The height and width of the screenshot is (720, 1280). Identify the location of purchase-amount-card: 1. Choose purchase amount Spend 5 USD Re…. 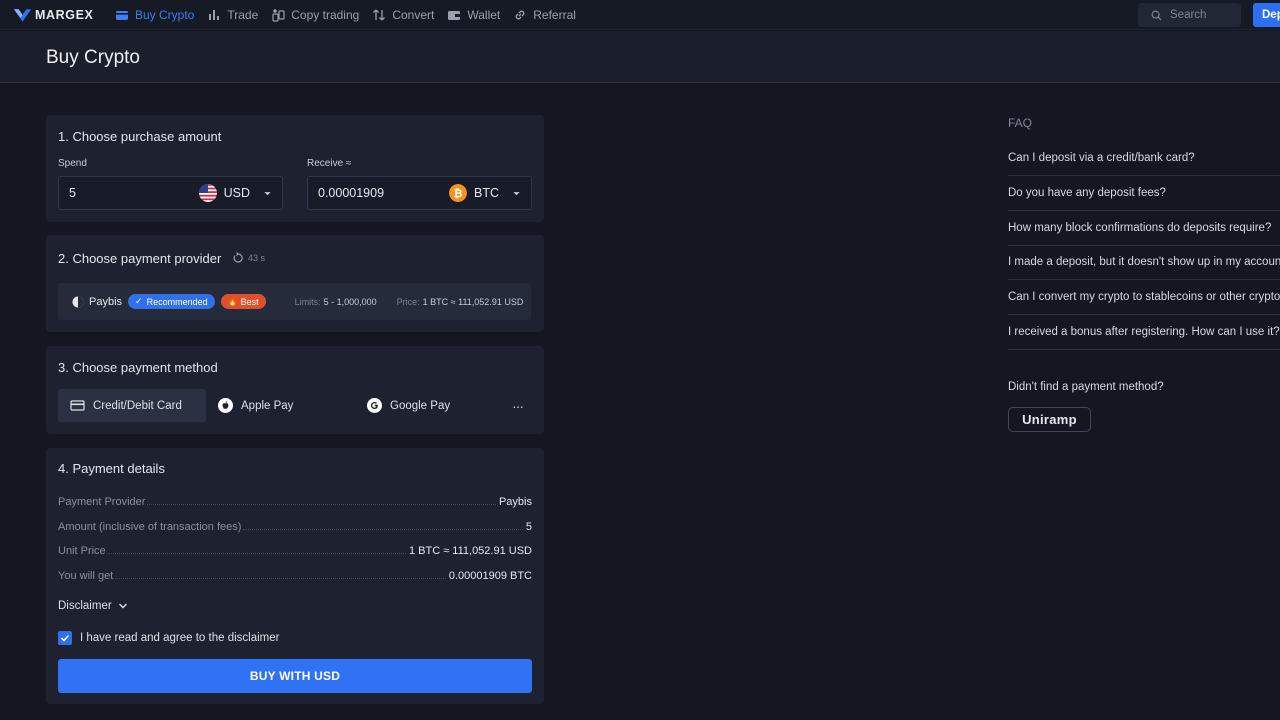
(295, 168).